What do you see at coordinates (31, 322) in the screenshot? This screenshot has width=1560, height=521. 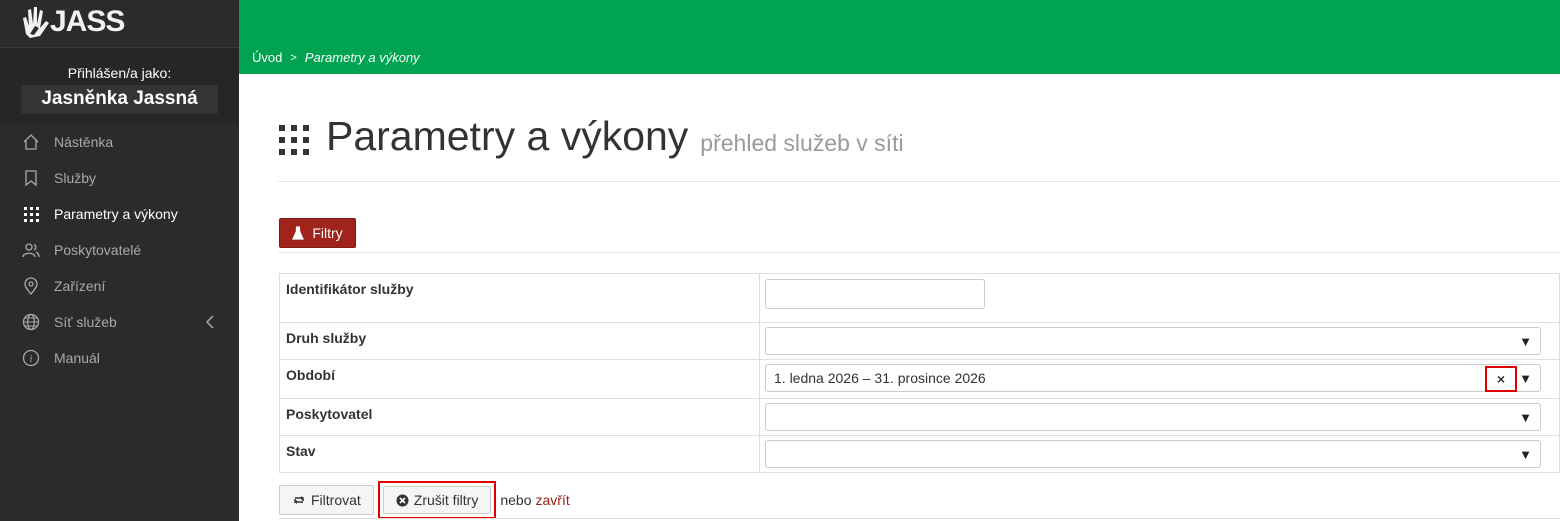 I see `globe-icon` at bounding box center [31, 322].